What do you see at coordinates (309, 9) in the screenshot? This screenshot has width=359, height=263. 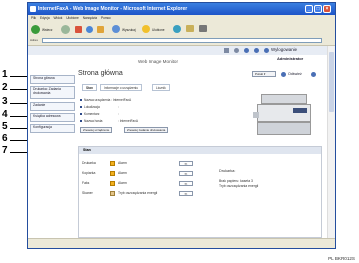 I see `minimize-button: _` at bounding box center [309, 9].